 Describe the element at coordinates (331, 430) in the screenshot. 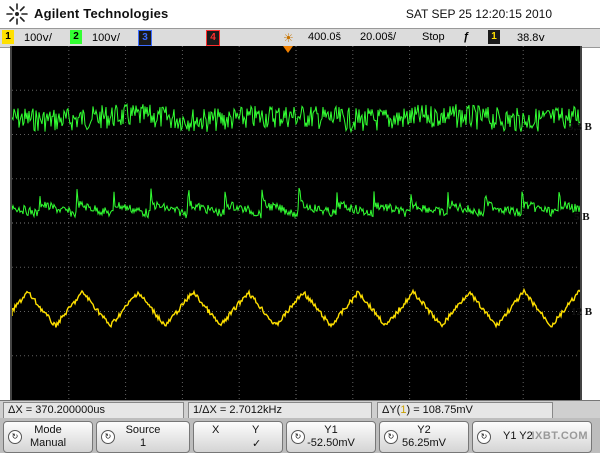

I see `y1-label: Y1` at that location.